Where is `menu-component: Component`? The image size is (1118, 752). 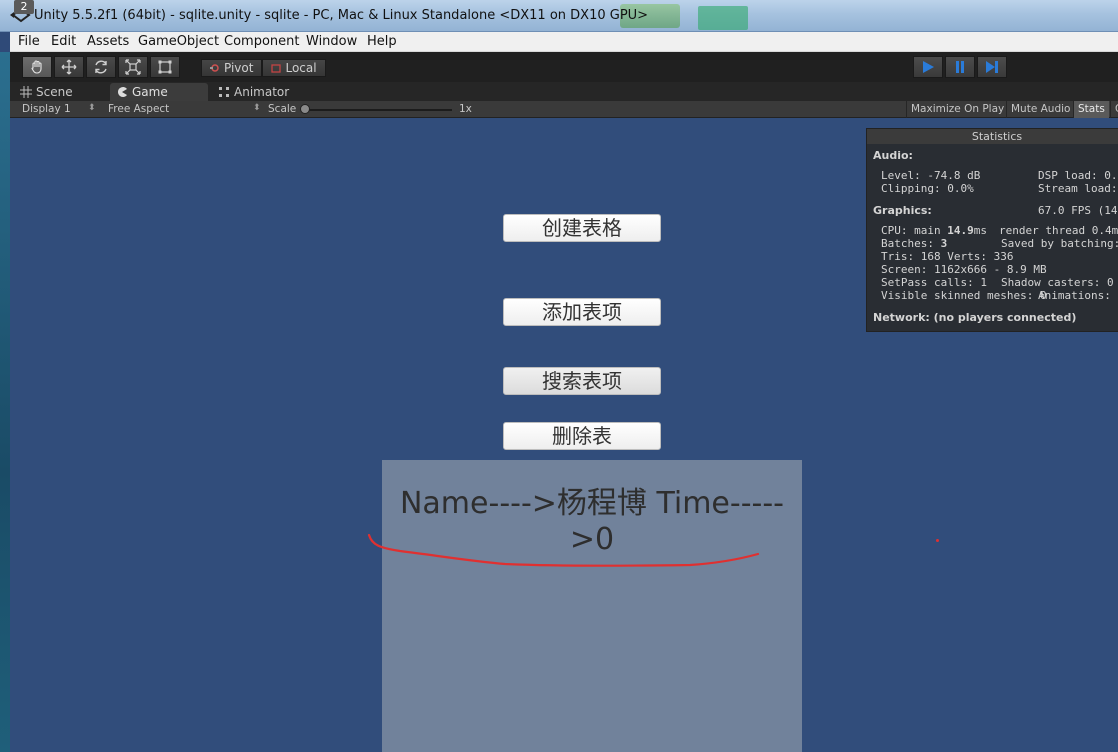 menu-component: Component is located at coordinates (261, 41).